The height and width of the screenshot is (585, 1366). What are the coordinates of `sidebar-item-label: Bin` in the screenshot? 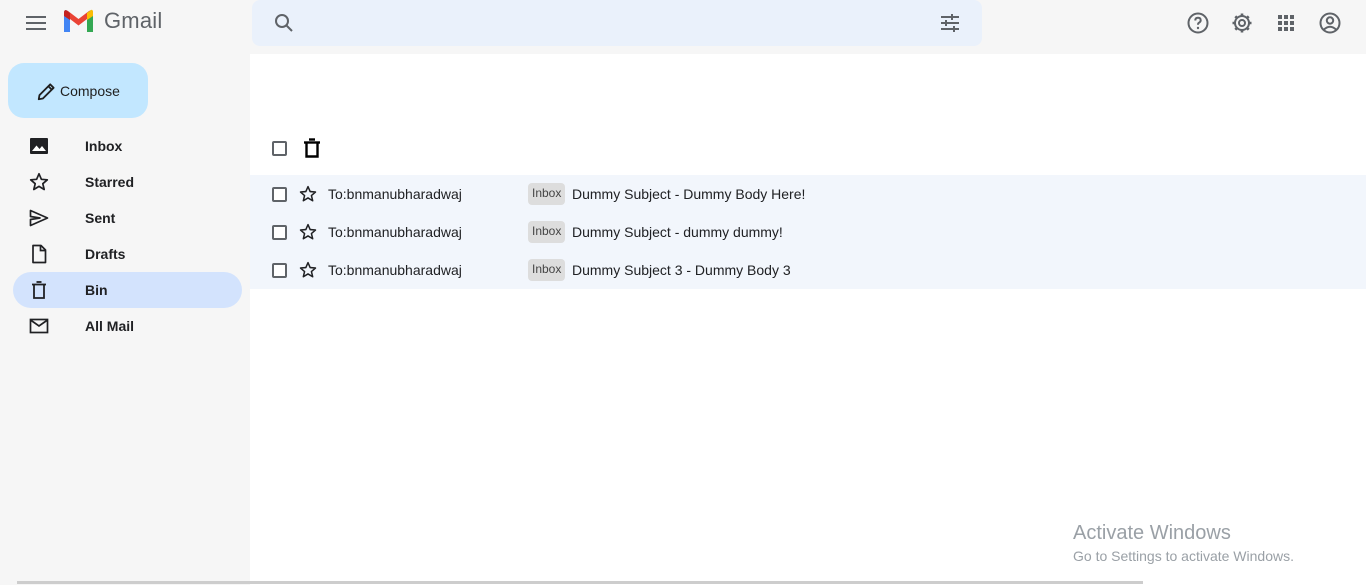 It's located at (96, 290).